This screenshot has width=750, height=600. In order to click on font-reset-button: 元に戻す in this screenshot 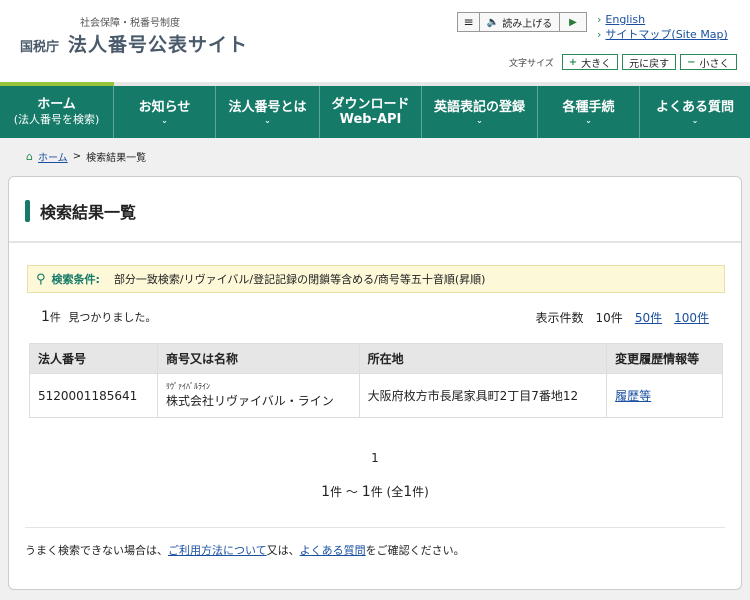, I will do `click(649, 62)`.